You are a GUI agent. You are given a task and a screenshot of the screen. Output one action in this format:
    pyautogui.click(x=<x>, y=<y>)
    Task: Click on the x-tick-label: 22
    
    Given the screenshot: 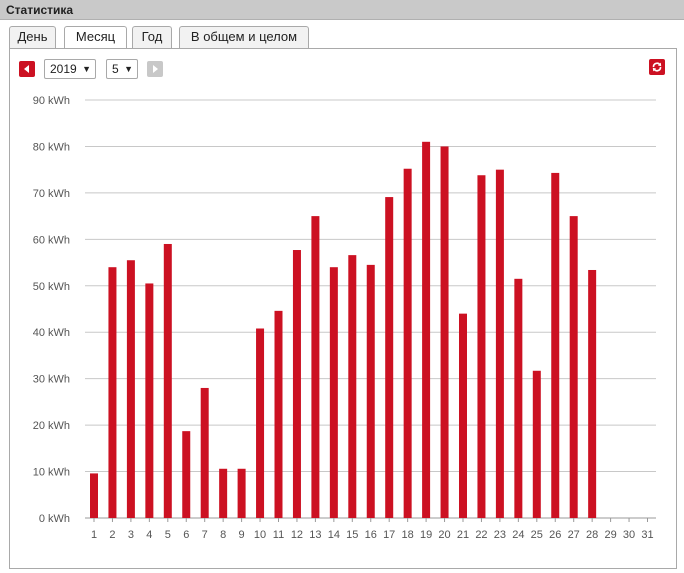 What is the action you would take?
    pyautogui.click(x=481, y=535)
    